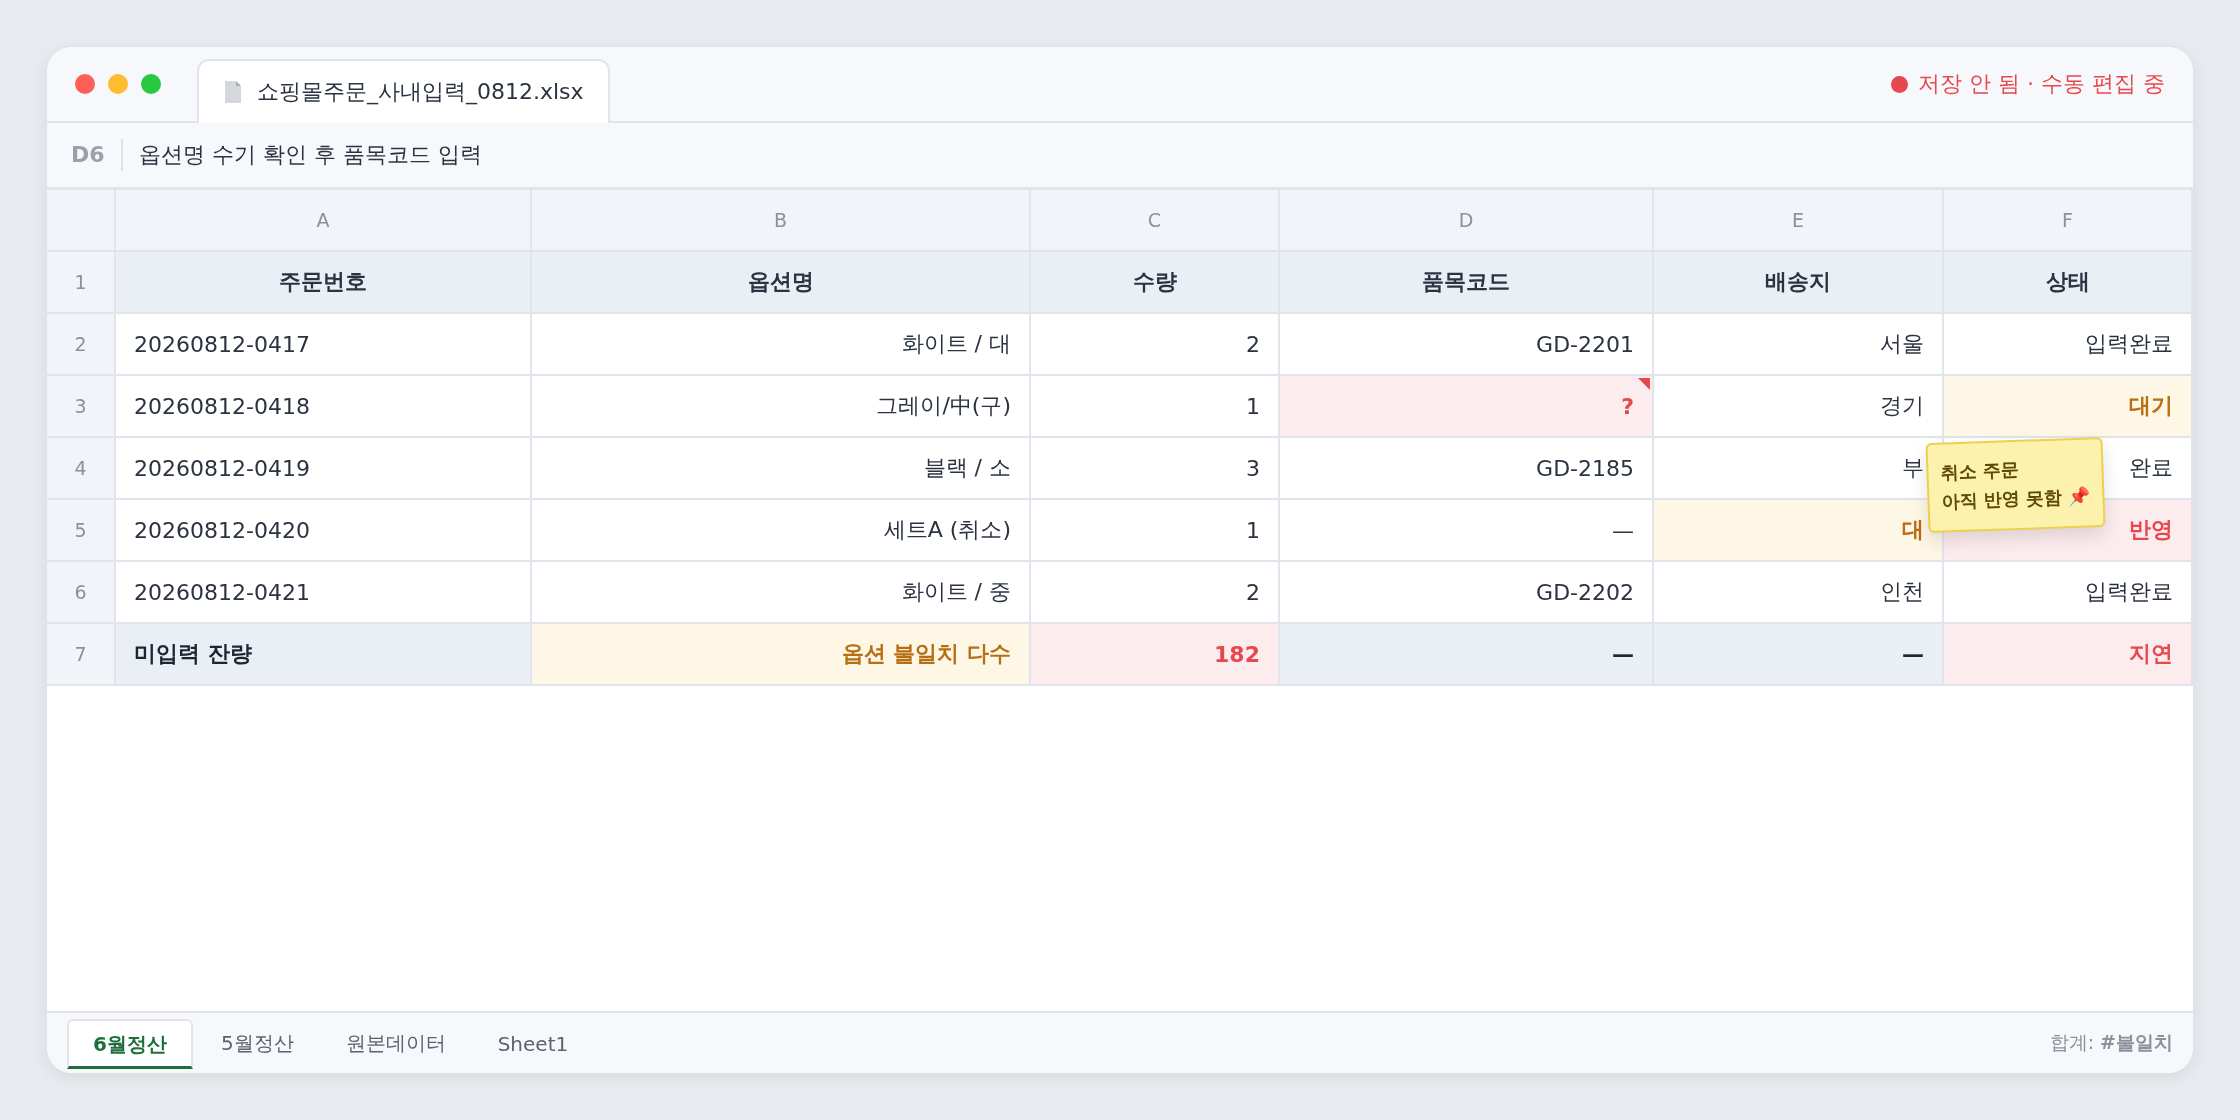 The image size is (2240, 1120). Describe the element at coordinates (1467, 221) in the screenshot. I see `column-header: D` at that location.